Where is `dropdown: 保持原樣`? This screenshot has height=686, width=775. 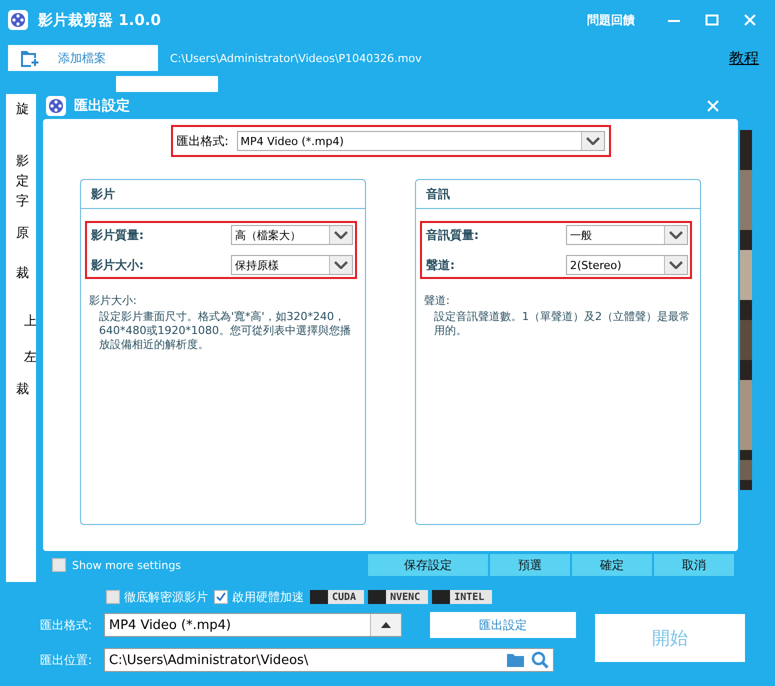
dropdown: 保持原樣 is located at coordinates (292, 265).